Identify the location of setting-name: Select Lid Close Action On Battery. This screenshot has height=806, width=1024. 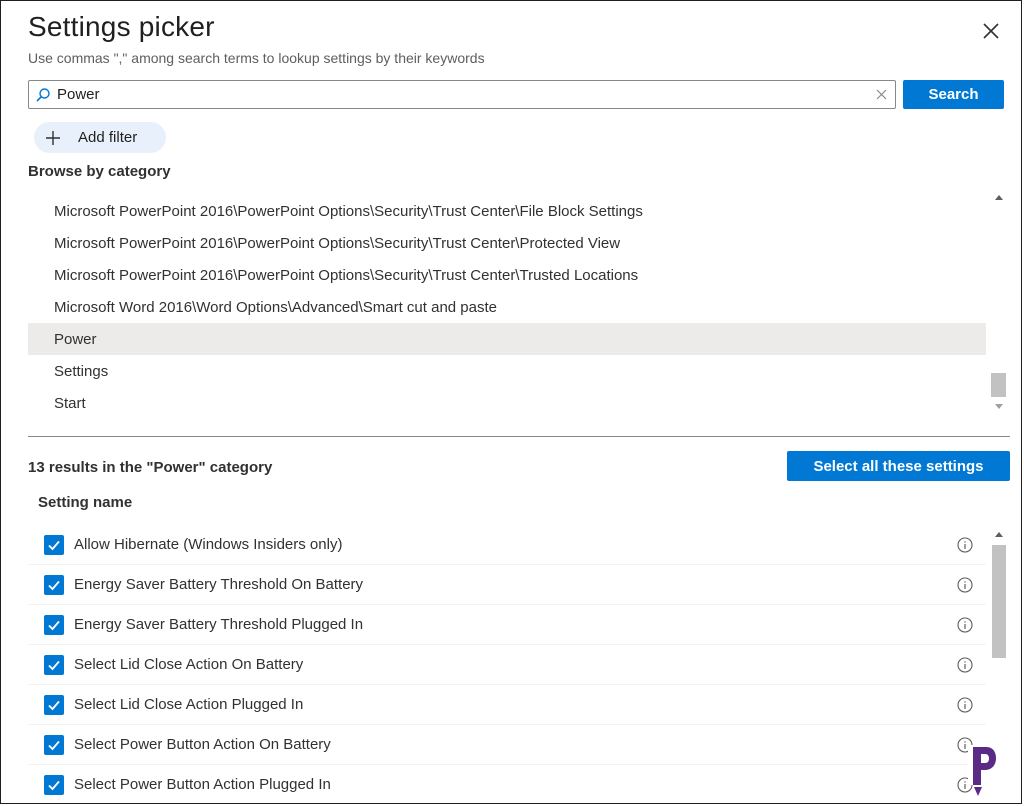
(189, 664).